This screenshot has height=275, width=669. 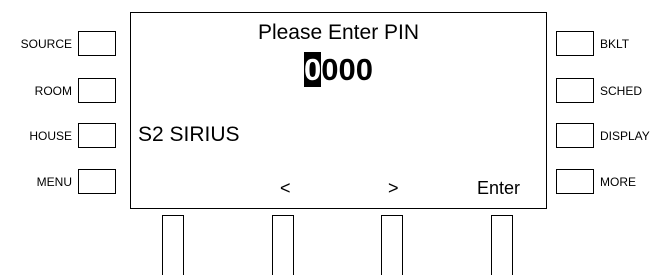 What do you see at coordinates (46, 44) in the screenshot?
I see `source-label: SOURCE` at bounding box center [46, 44].